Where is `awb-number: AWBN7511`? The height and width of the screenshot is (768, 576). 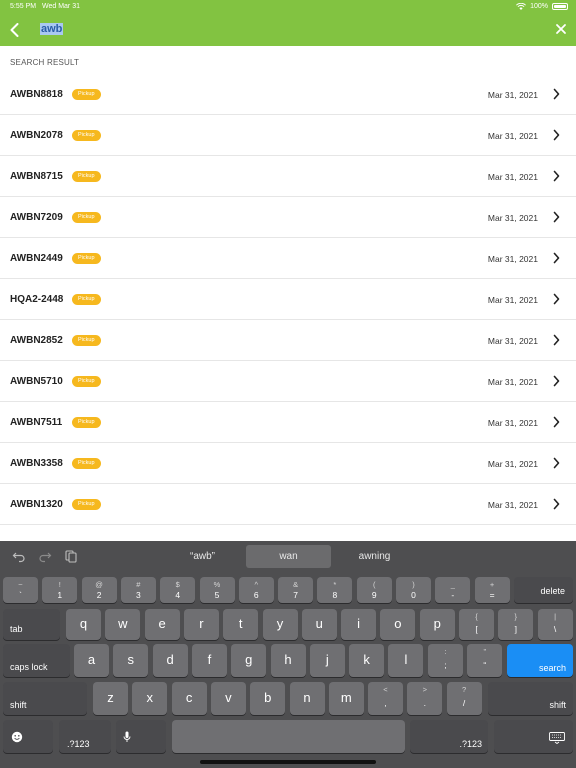 awb-number: AWBN7511 is located at coordinates (36, 422).